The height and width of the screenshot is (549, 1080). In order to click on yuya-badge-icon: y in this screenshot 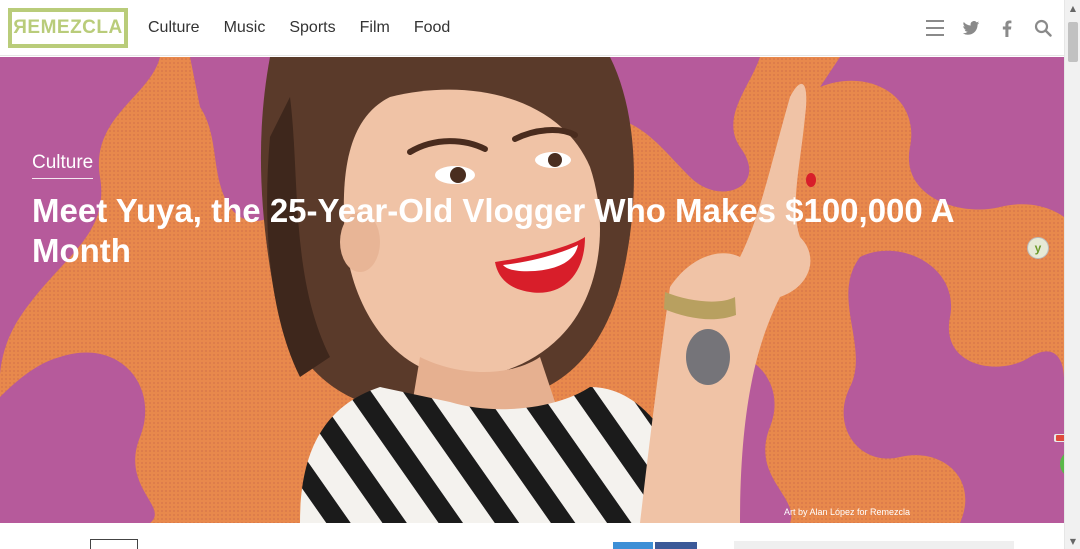, I will do `click(1038, 248)`.